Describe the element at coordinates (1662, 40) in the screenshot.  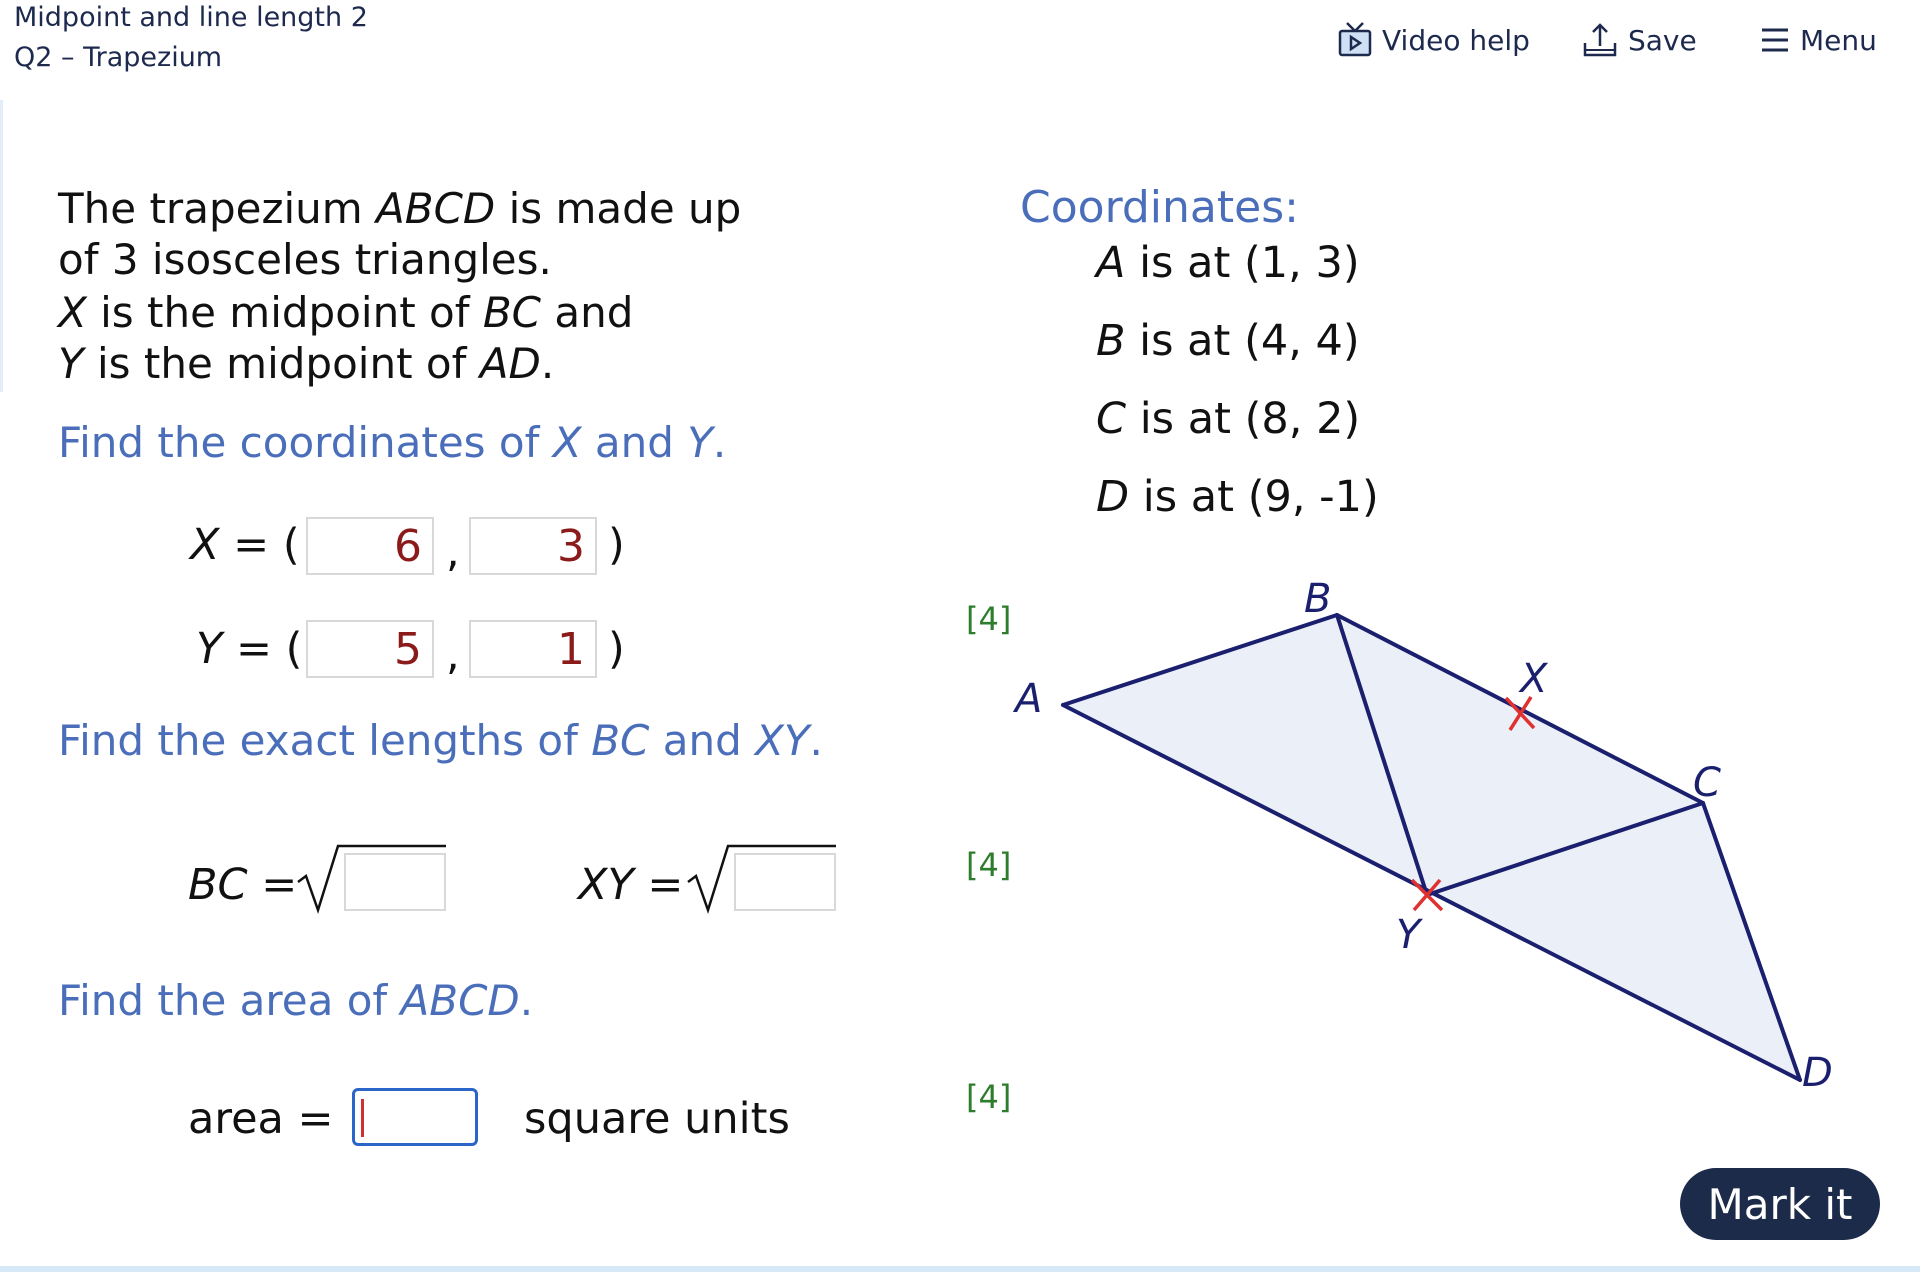
I see `save-label: Save` at that location.